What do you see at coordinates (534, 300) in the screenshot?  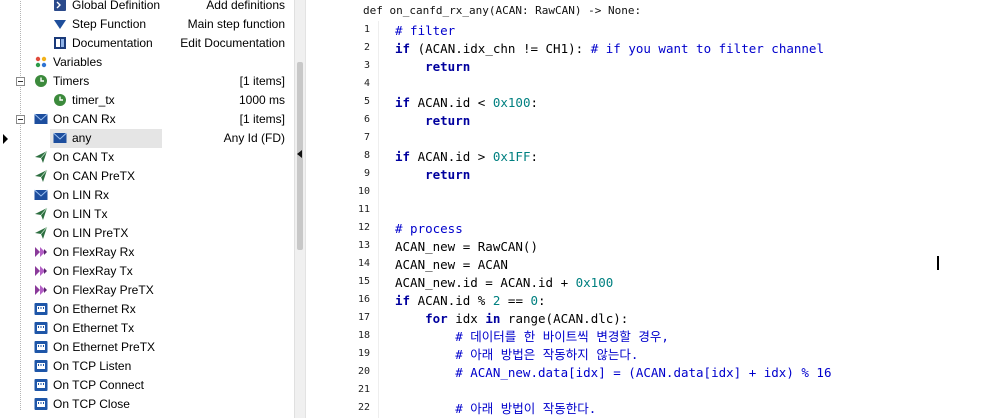 I see `number-token: 0` at bounding box center [534, 300].